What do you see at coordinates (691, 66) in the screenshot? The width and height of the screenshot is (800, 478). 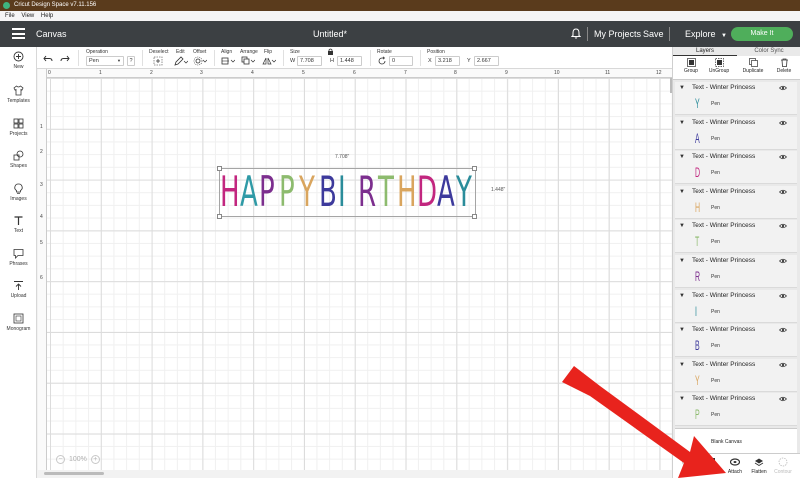 I see `group-button: Group` at bounding box center [691, 66].